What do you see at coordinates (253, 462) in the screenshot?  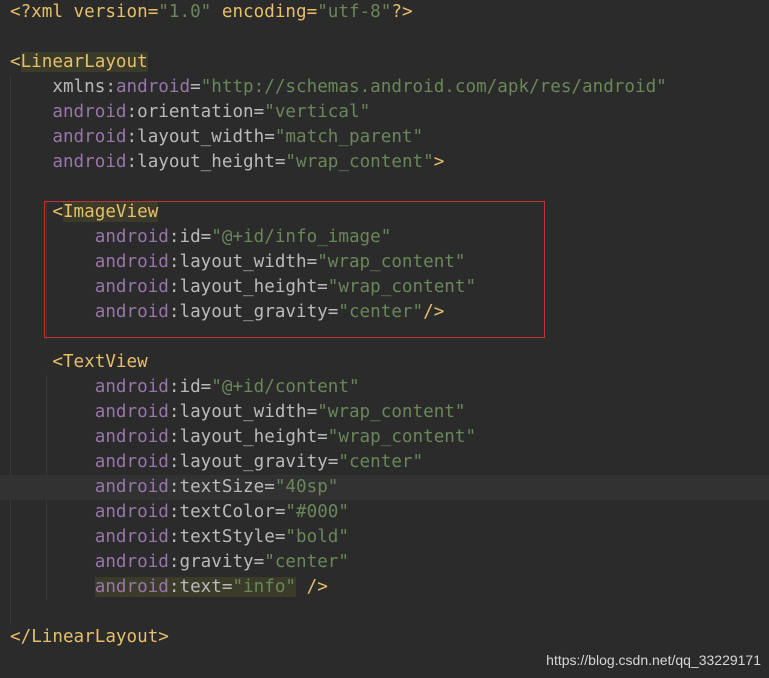 I see `code-token: :layout_gravity=` at bounding box center [253, 462].